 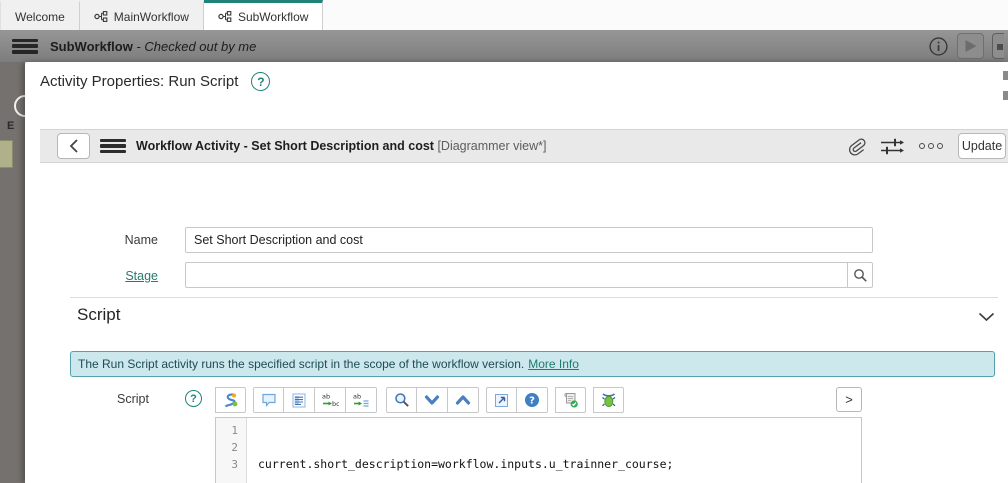 What do you see at coordinates (12, 272) in the screenshot?
I see `workflow-canvas-strip: E` at bounding box center [12, 272].